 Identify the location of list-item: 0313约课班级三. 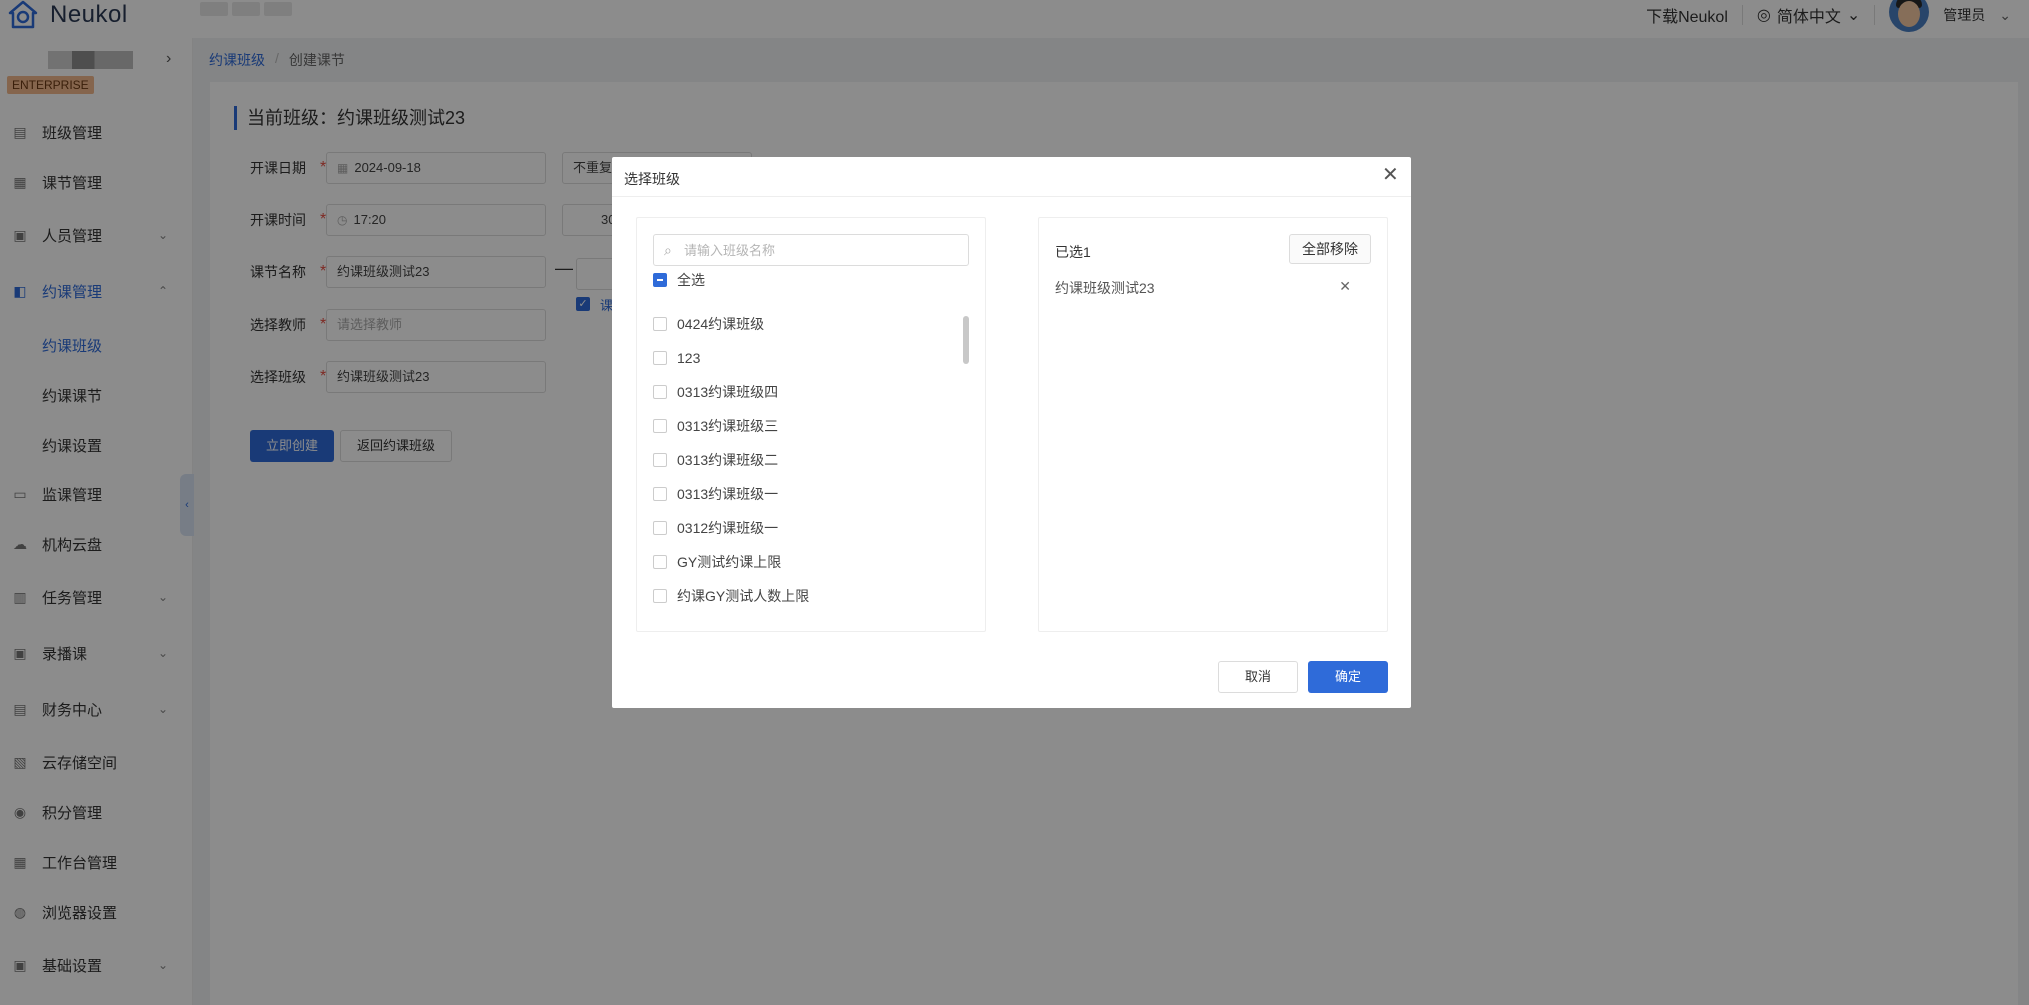
(715, 426).